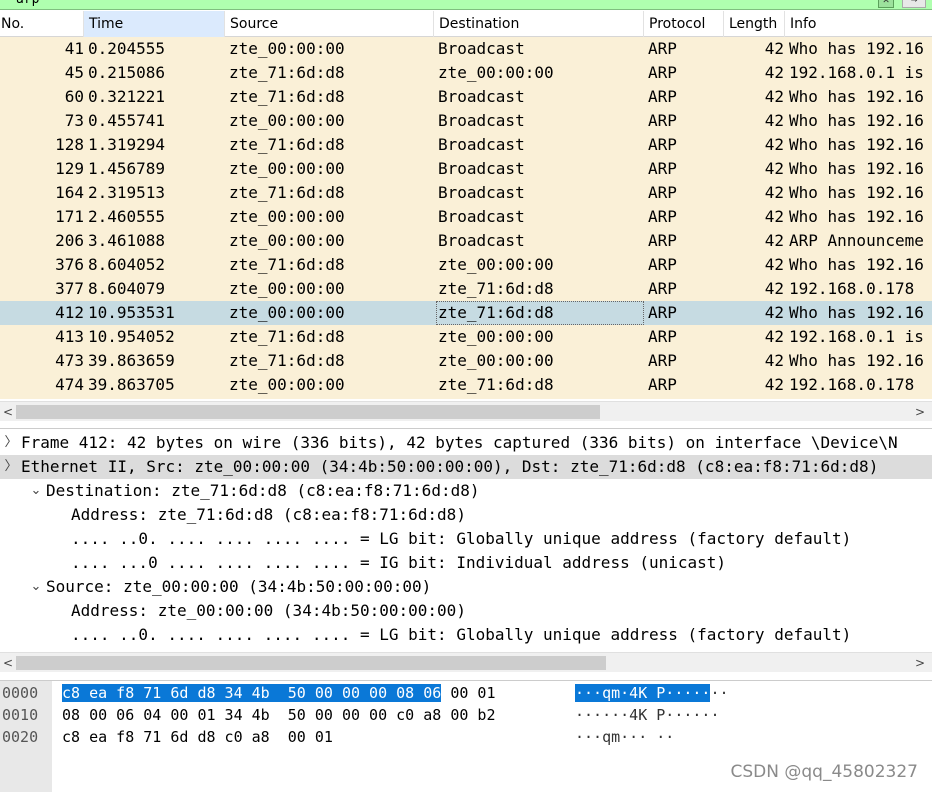 This screenshot has height=792, width=932. I want to click on column-header-length: Length, so click(754, 24).